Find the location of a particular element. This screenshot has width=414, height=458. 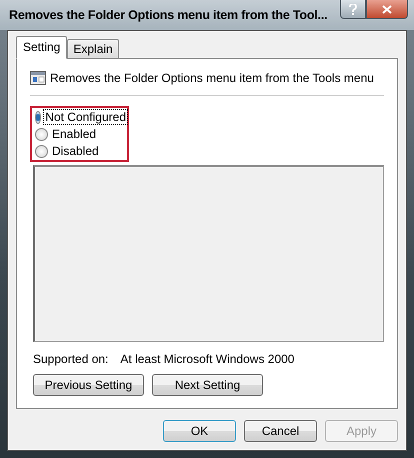

dialog-button: OK is located at coordinates (199, 431).